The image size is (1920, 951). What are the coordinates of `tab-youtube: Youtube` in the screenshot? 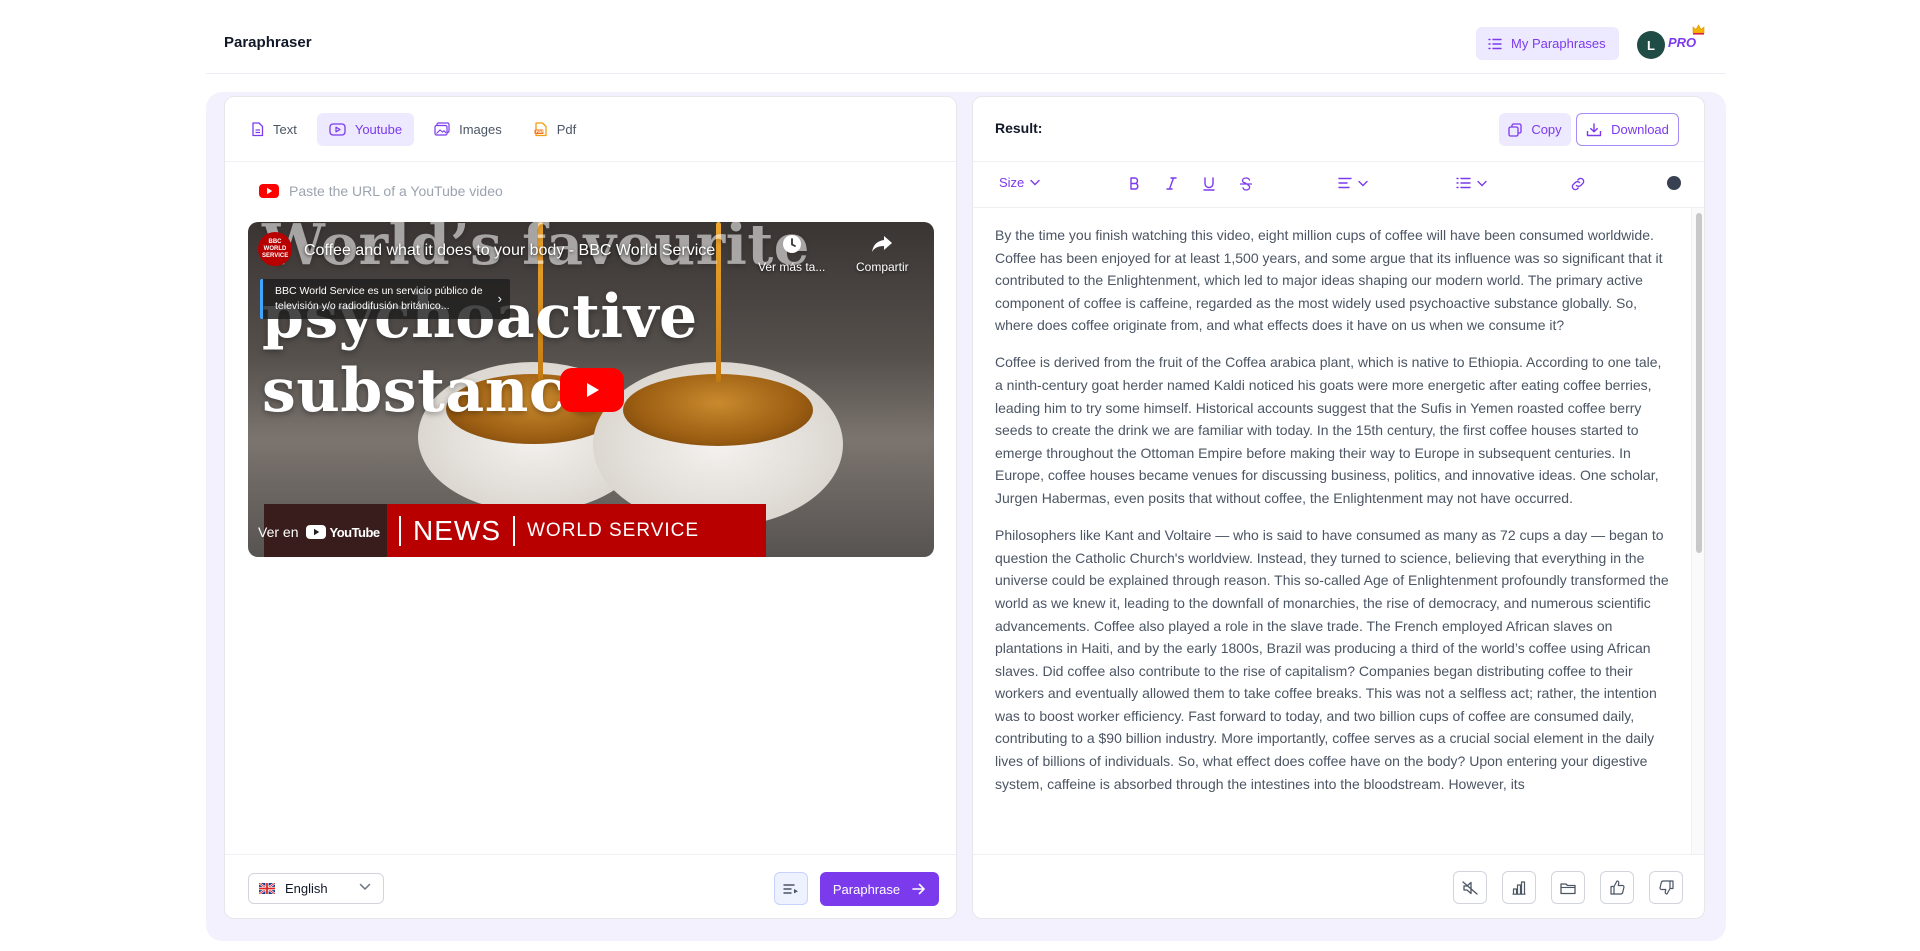 It's located at (365, 129).